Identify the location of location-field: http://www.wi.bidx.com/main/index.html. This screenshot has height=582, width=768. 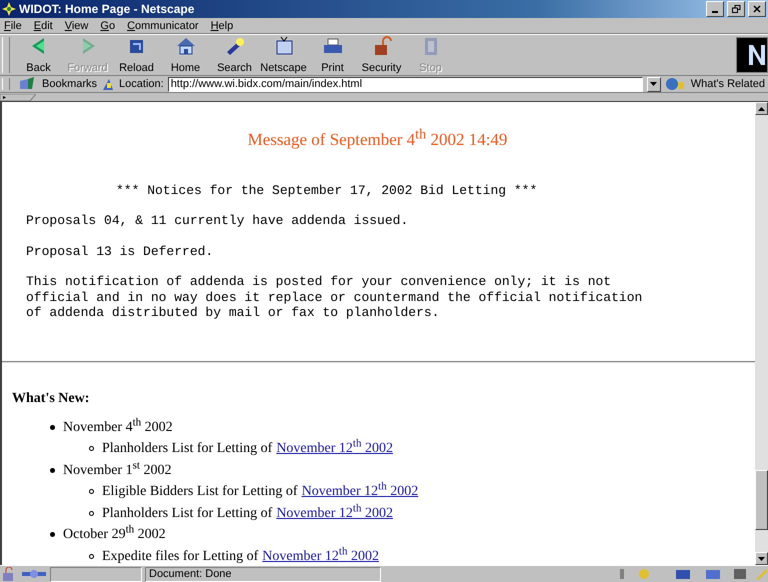
(405, 84).